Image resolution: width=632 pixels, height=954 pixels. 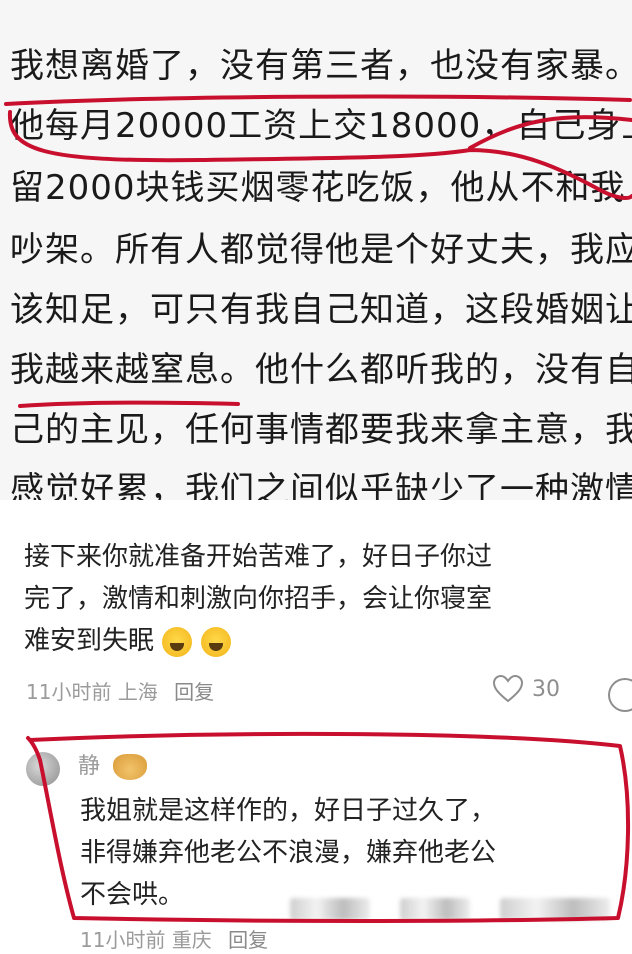 I want to click on comment2-username: 静, so click(x=89, y=766).